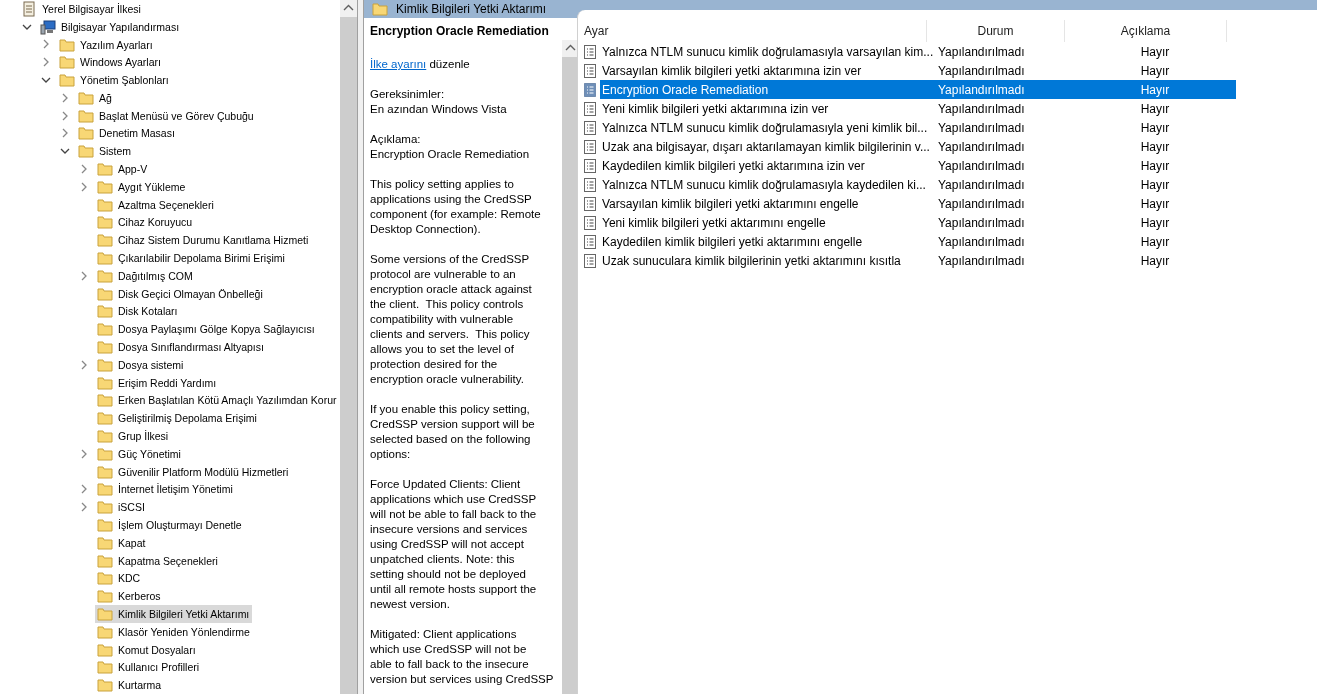 The height and width of the screenshot is (694, 1317). What do you see at coordinates (918, 51) in the screenshot?
I see `list-row: Yalnızca NTLM sunucu kimlik doğrulamasıyla varsayılan kim... Yapılandırılmadı Hayır` at bounding box center [918, 51].